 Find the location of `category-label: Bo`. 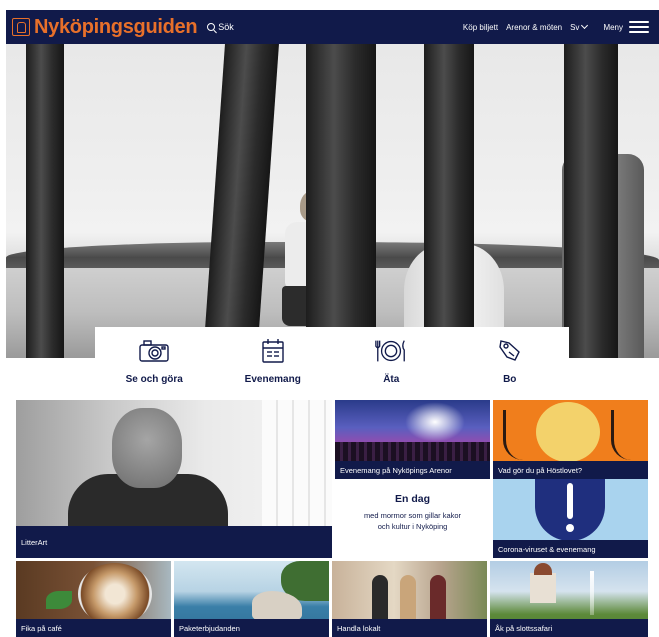

category-label: Bo is located at coordinates (510, 379).